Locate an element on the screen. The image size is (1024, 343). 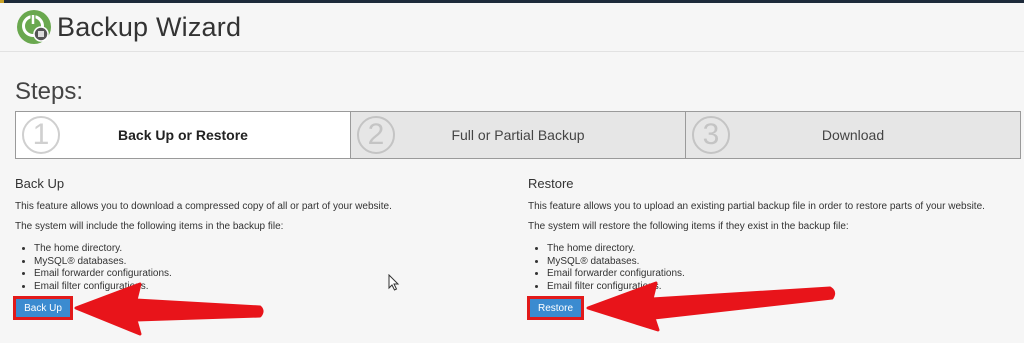
page-header: Backup Wizard is located at coordinates (512, 27).